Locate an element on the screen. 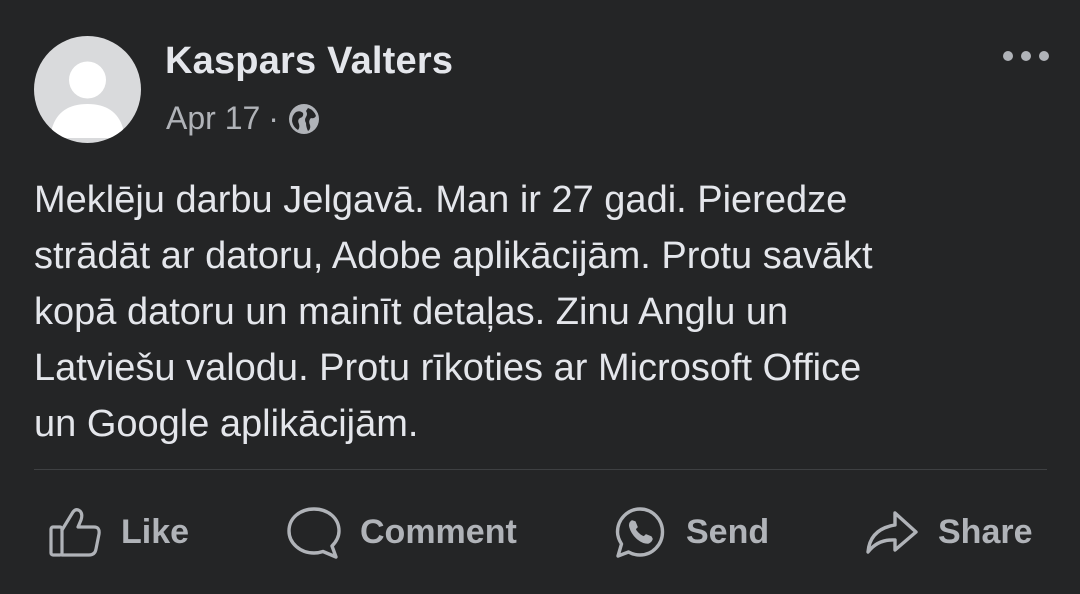 The image size is (1080, 594). post-meta: Apr 17 · is located at coordinates (243, 118).